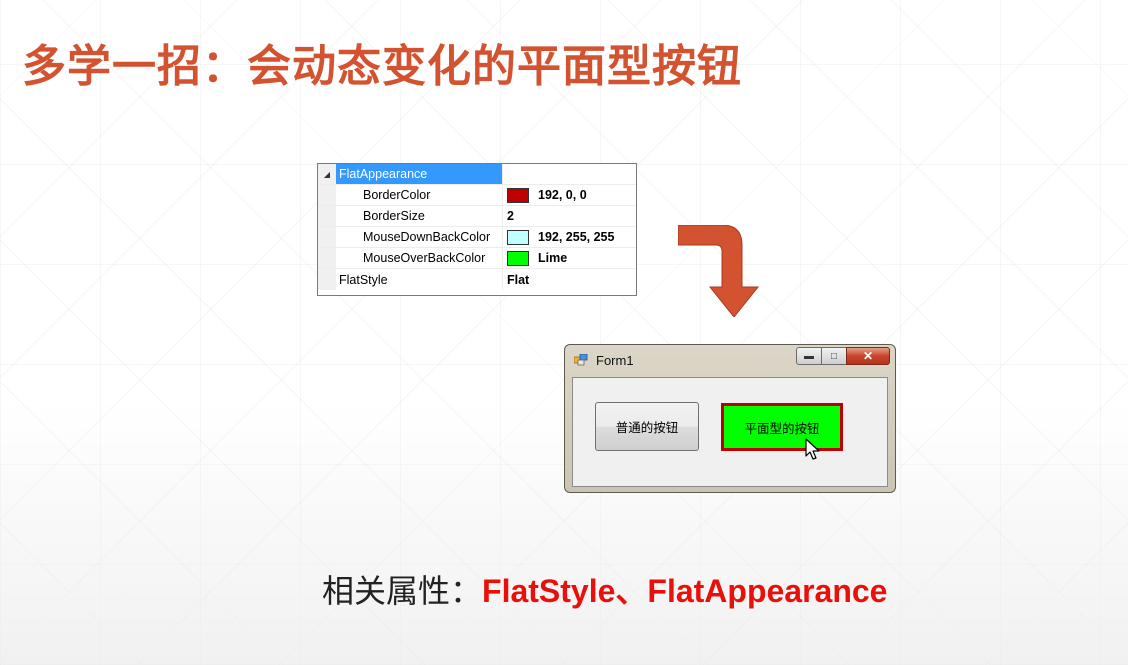 This screenshot has width=1128, height=665. Describe the element at coordinates (569, 216) in the screenshot. I see `prop-value: 2` at that location.